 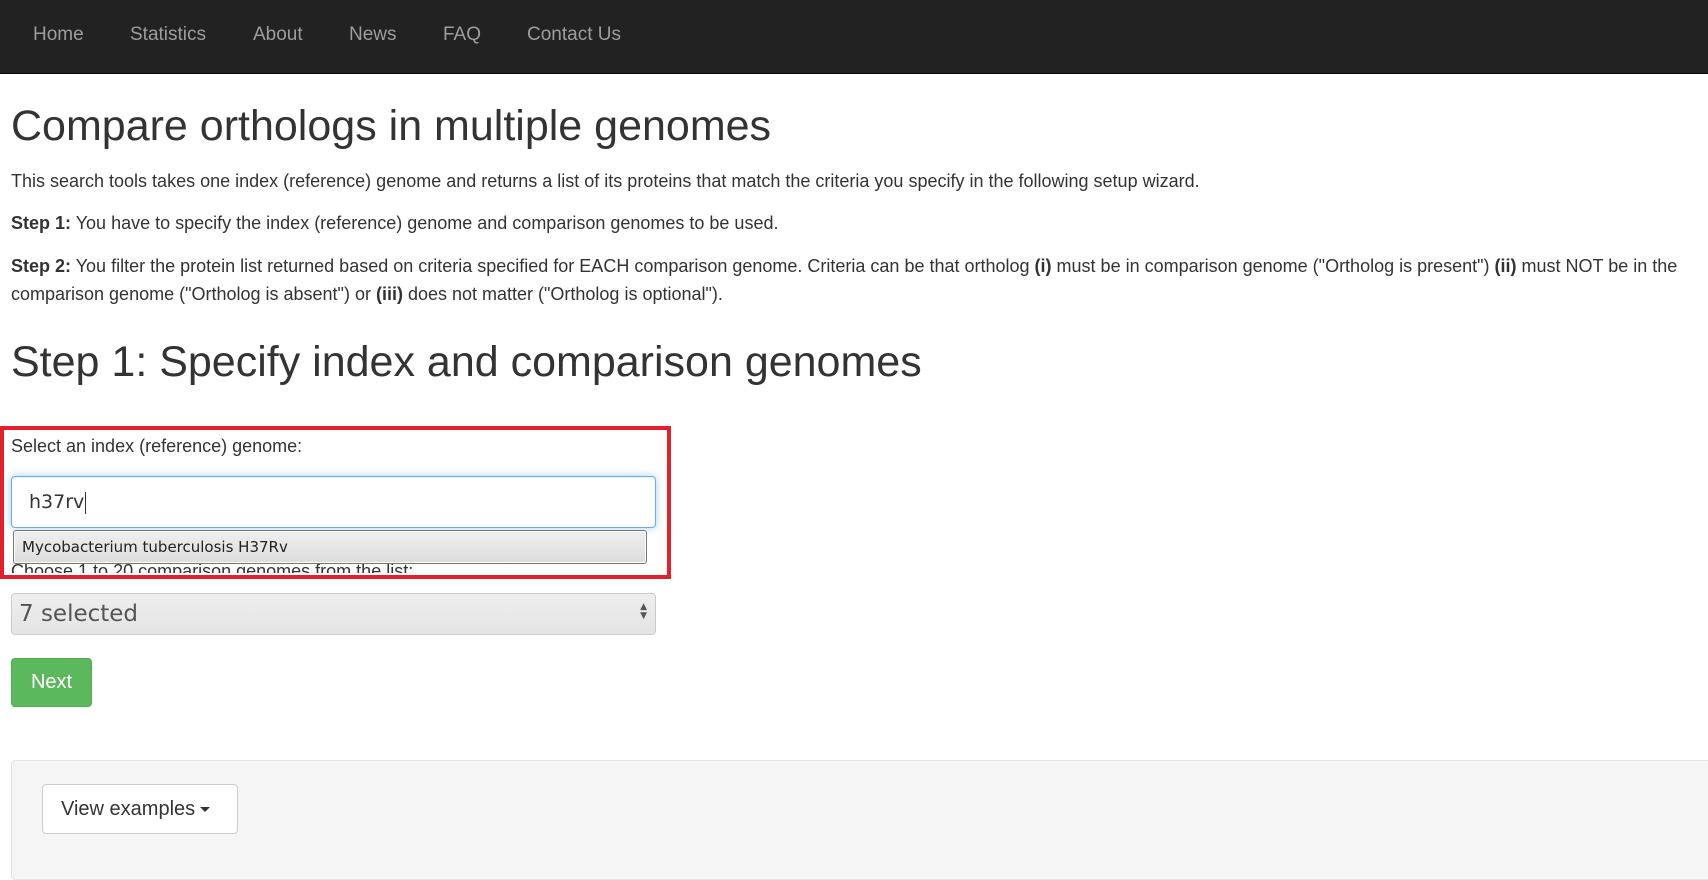 What do you see at coordinates (333, 614) in the screenshot?
I see `comparison-genomes-select: 7 selected ▲ ▼` at bounding box center [333, 614].